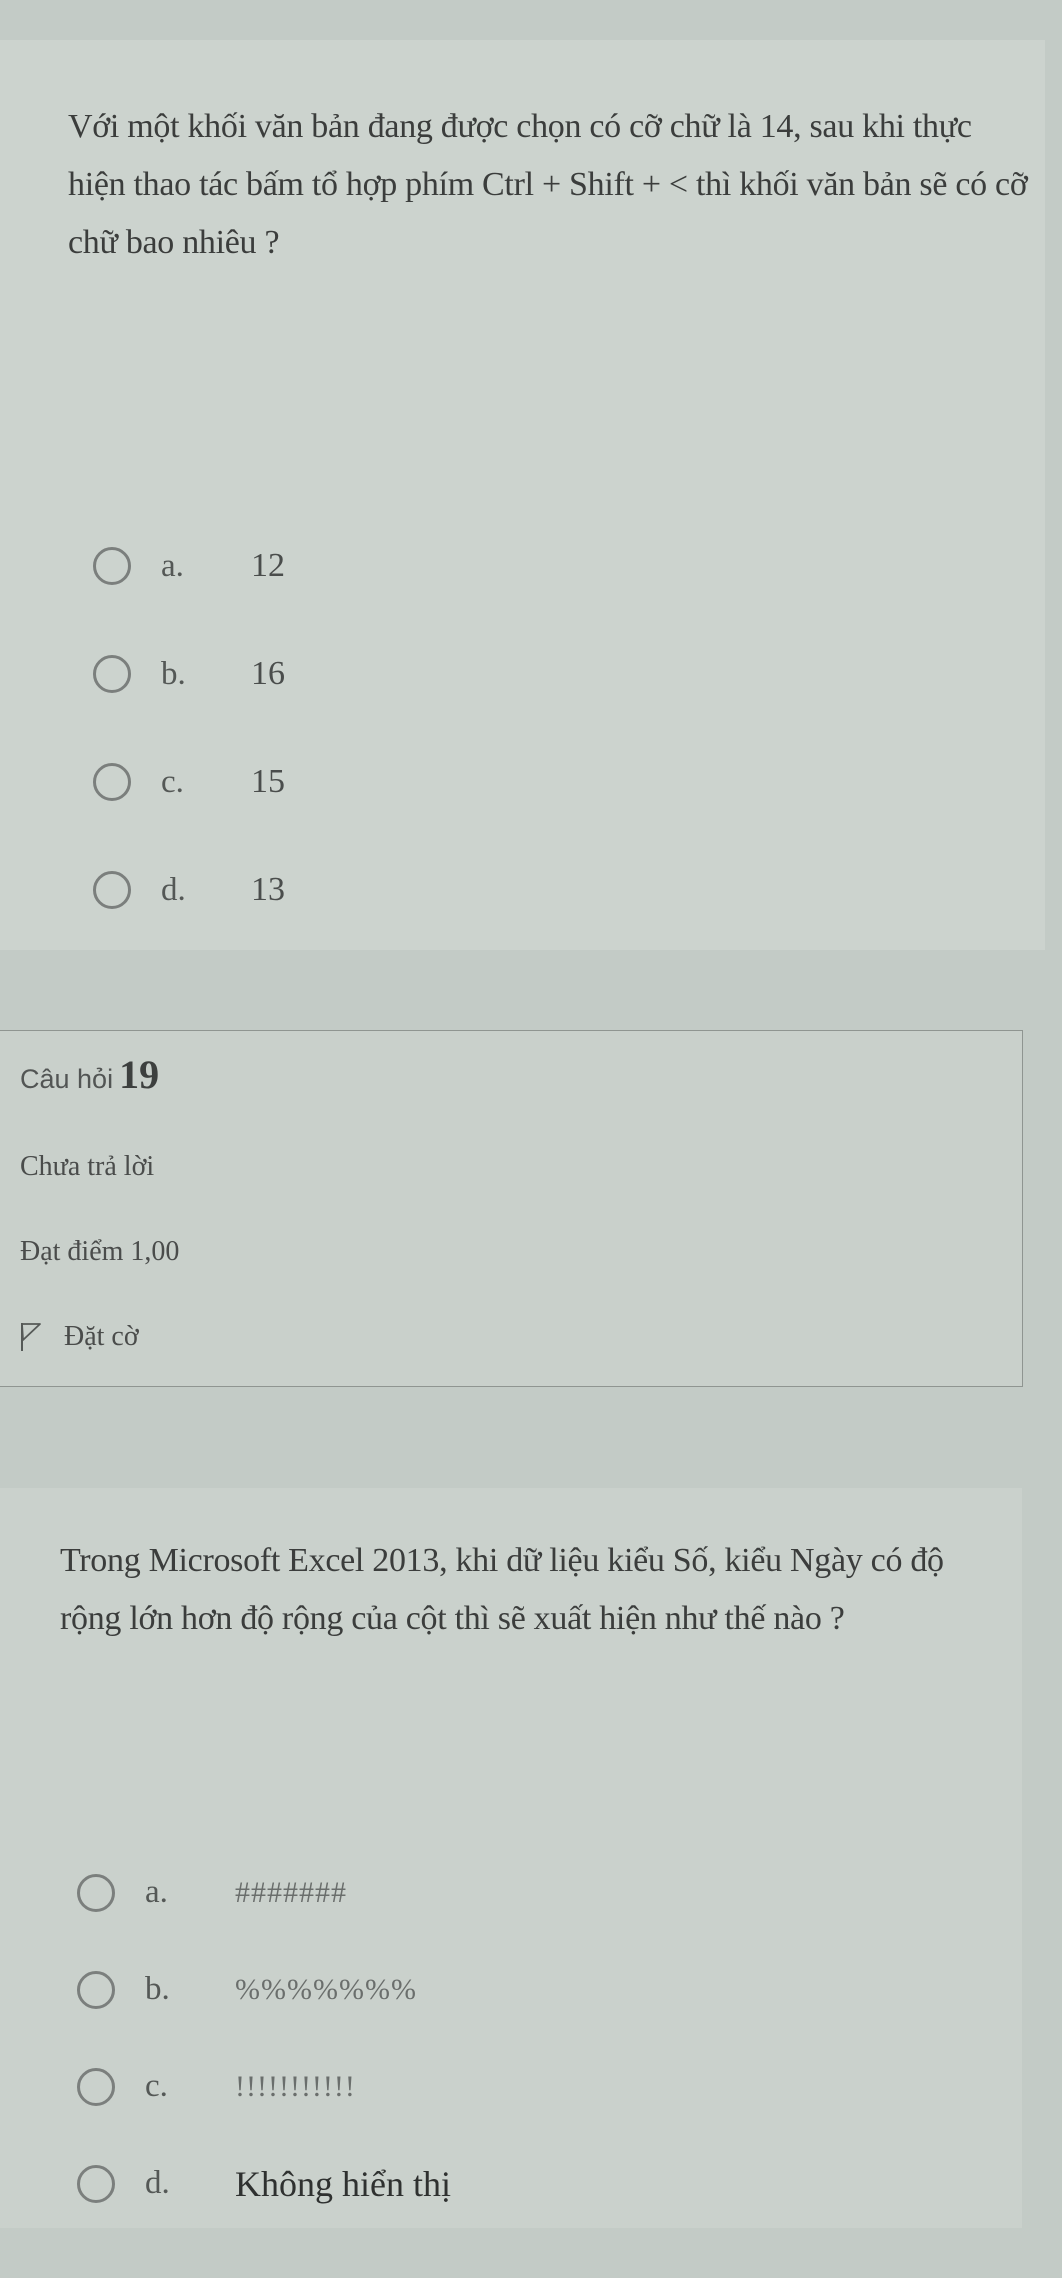 The width and height of the screenshot is (1062, 2278). I want to click on flag-outline-icon, so click(31, 1337).